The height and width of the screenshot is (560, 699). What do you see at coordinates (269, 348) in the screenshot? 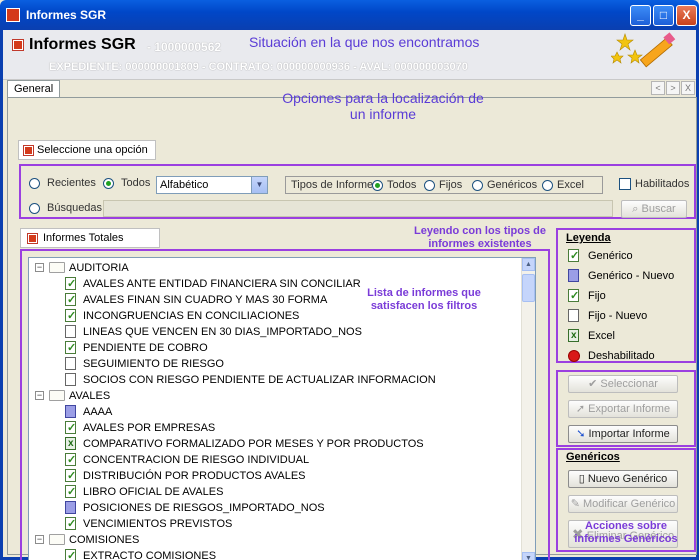
I see `tree-report-item: PENDIENTE DE COBRO` at bounding box center [269, 348].